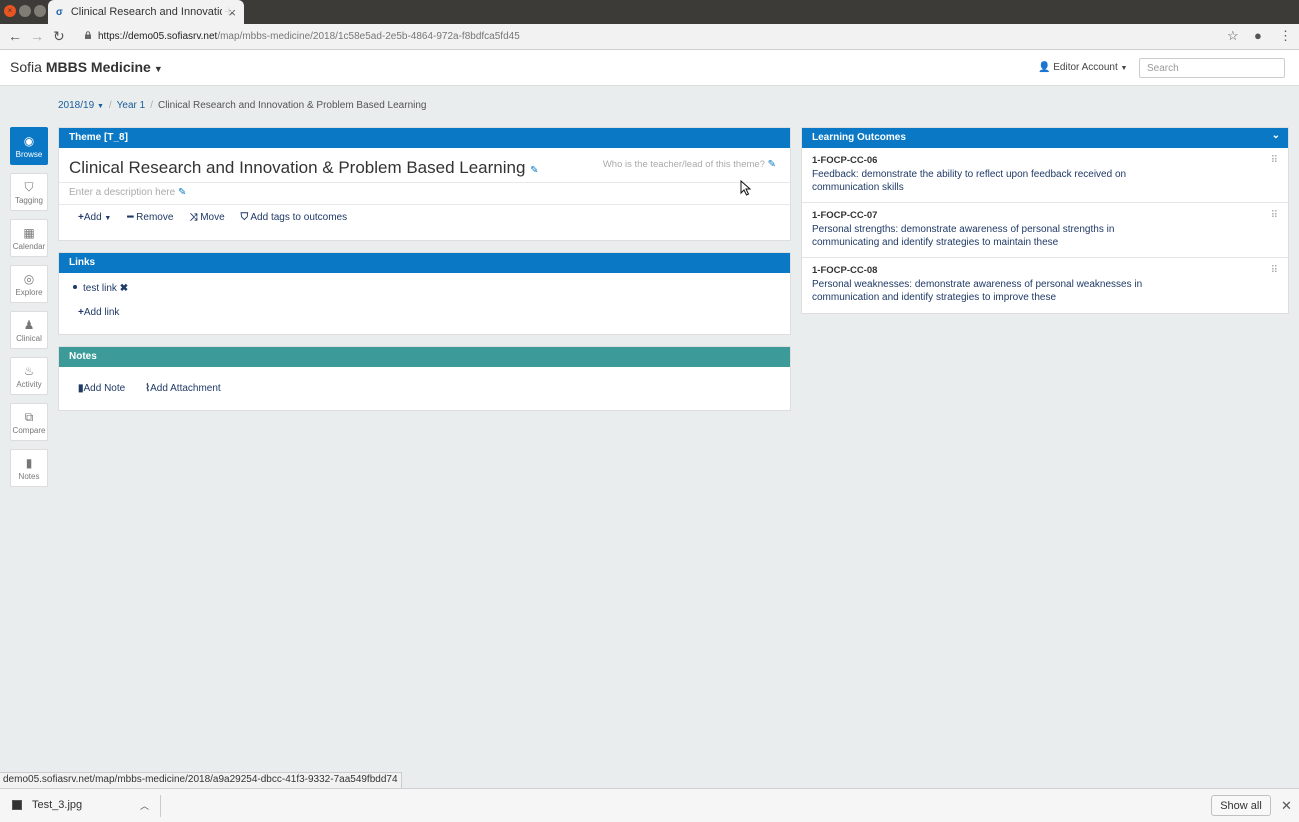 This screenshot has height=822, width=1299. I want to click on notes-panel-header: Notes, so click(424, 357).